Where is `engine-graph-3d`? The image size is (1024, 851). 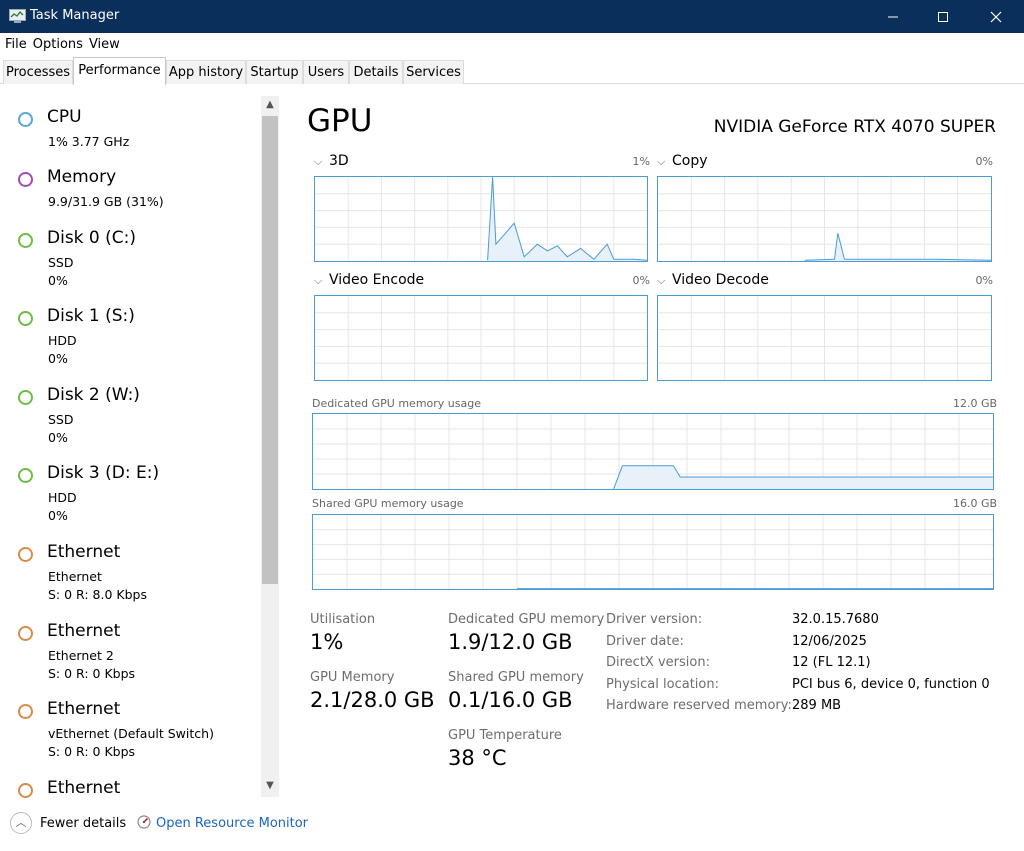
engine-graph-3d is located at coordinates (481, 219).